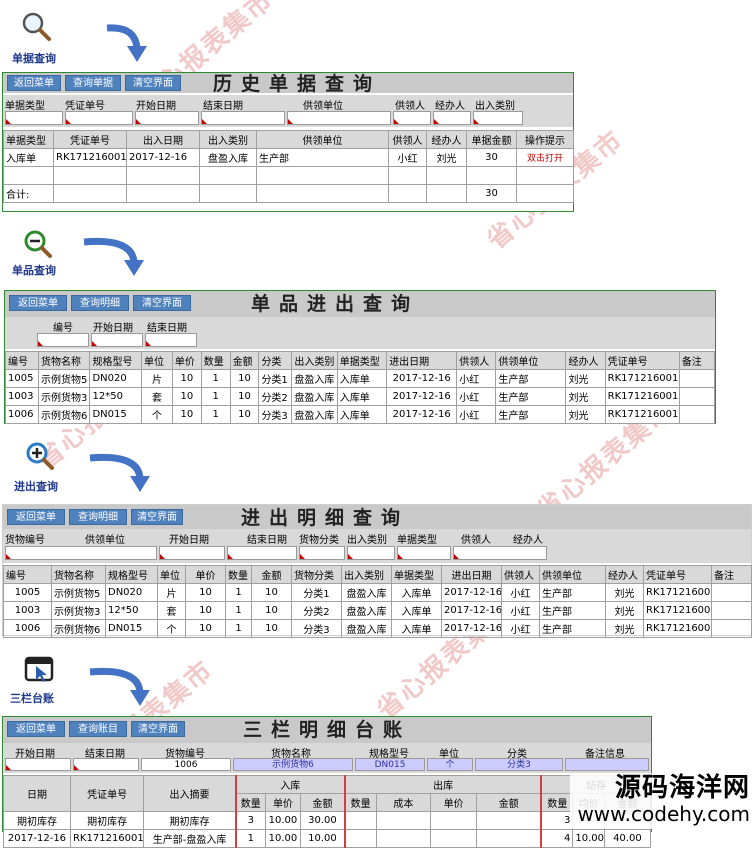 The height and width of the screenshot is (848, 752). What do you see at coordinates (186, 764) in the screenshot?
I see `item-code-input: 1006` at bounding box center [186, 764].